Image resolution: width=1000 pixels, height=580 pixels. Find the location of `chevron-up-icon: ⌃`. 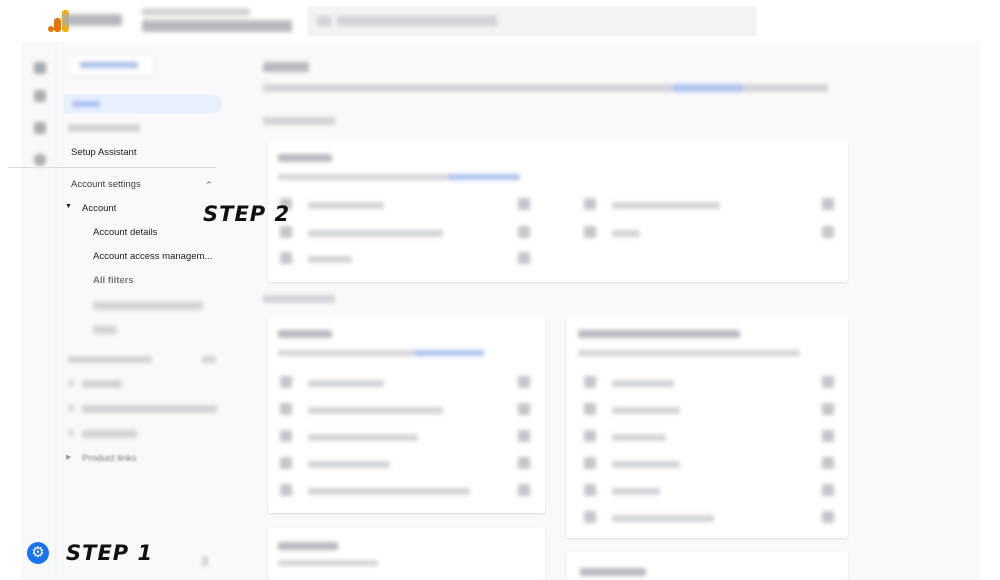

chevron-up-icon: ⌃ is located at coordinates (209, 185).